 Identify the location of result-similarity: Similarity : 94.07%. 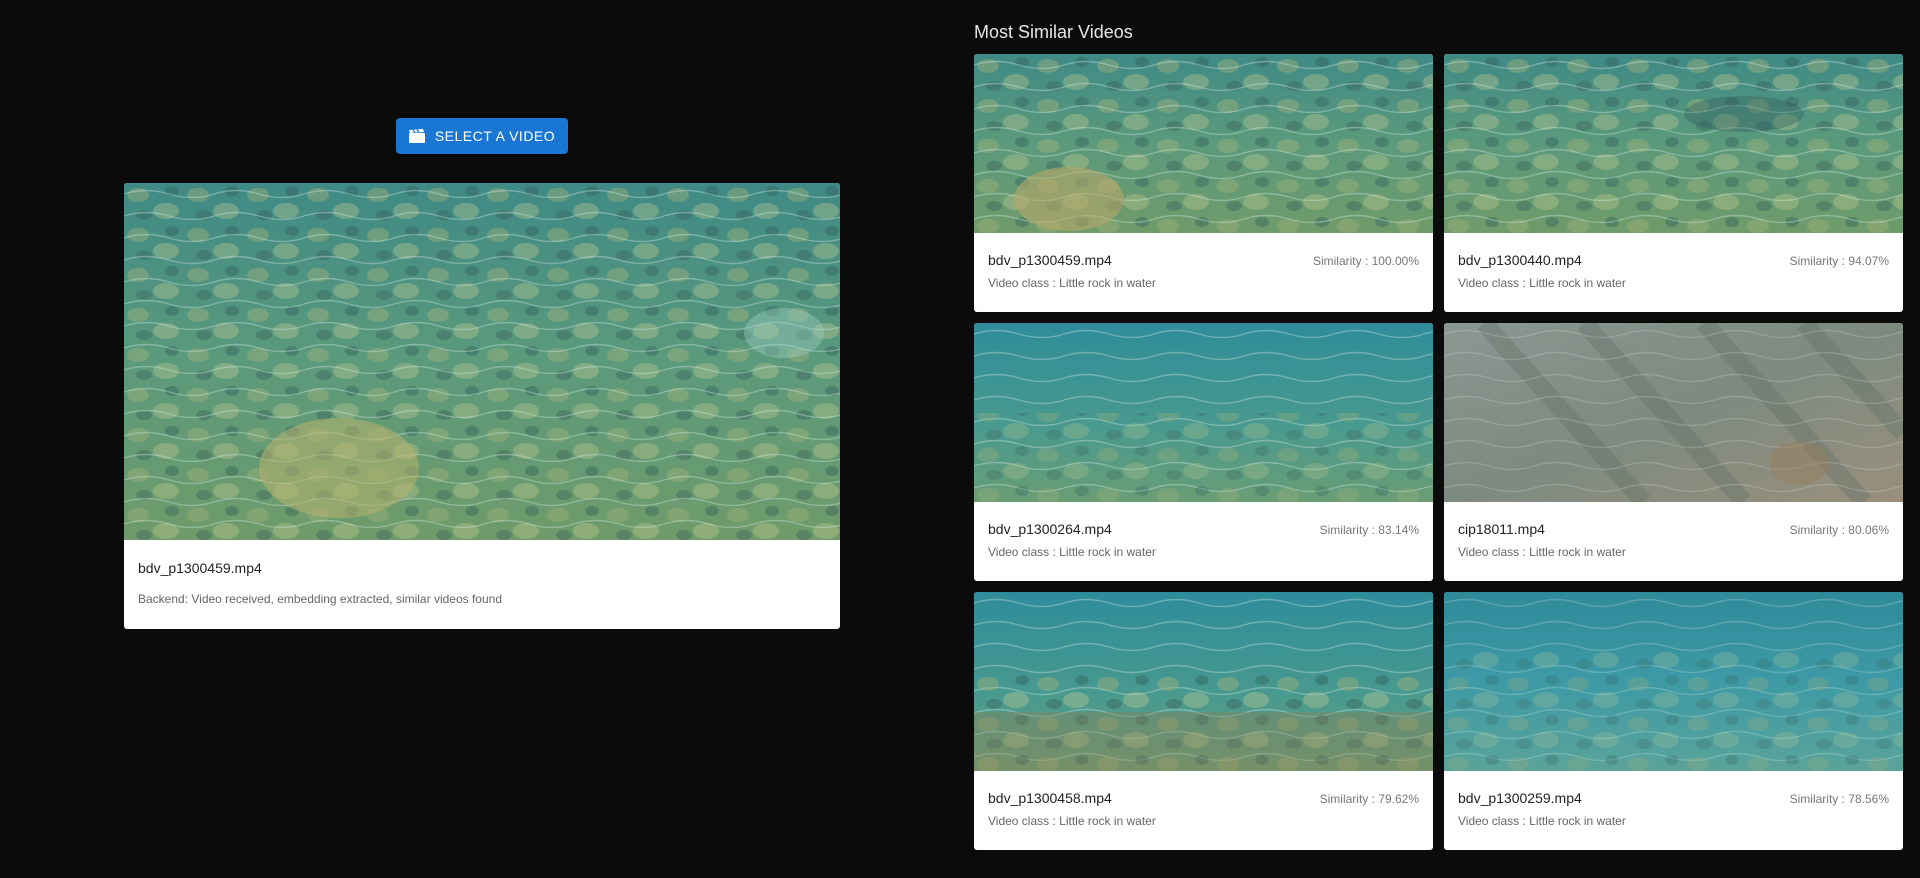
(1839, 261).